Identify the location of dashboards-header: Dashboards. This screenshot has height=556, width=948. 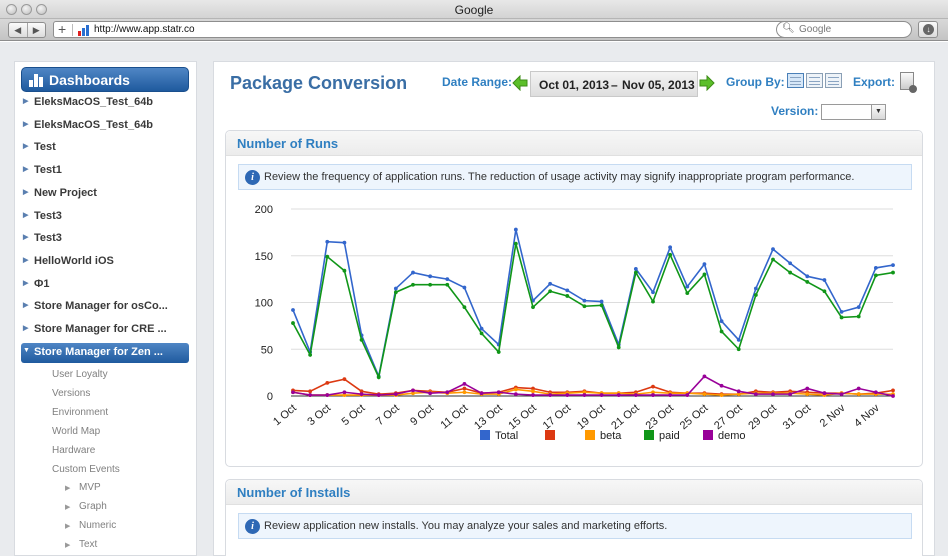
(105, 79).